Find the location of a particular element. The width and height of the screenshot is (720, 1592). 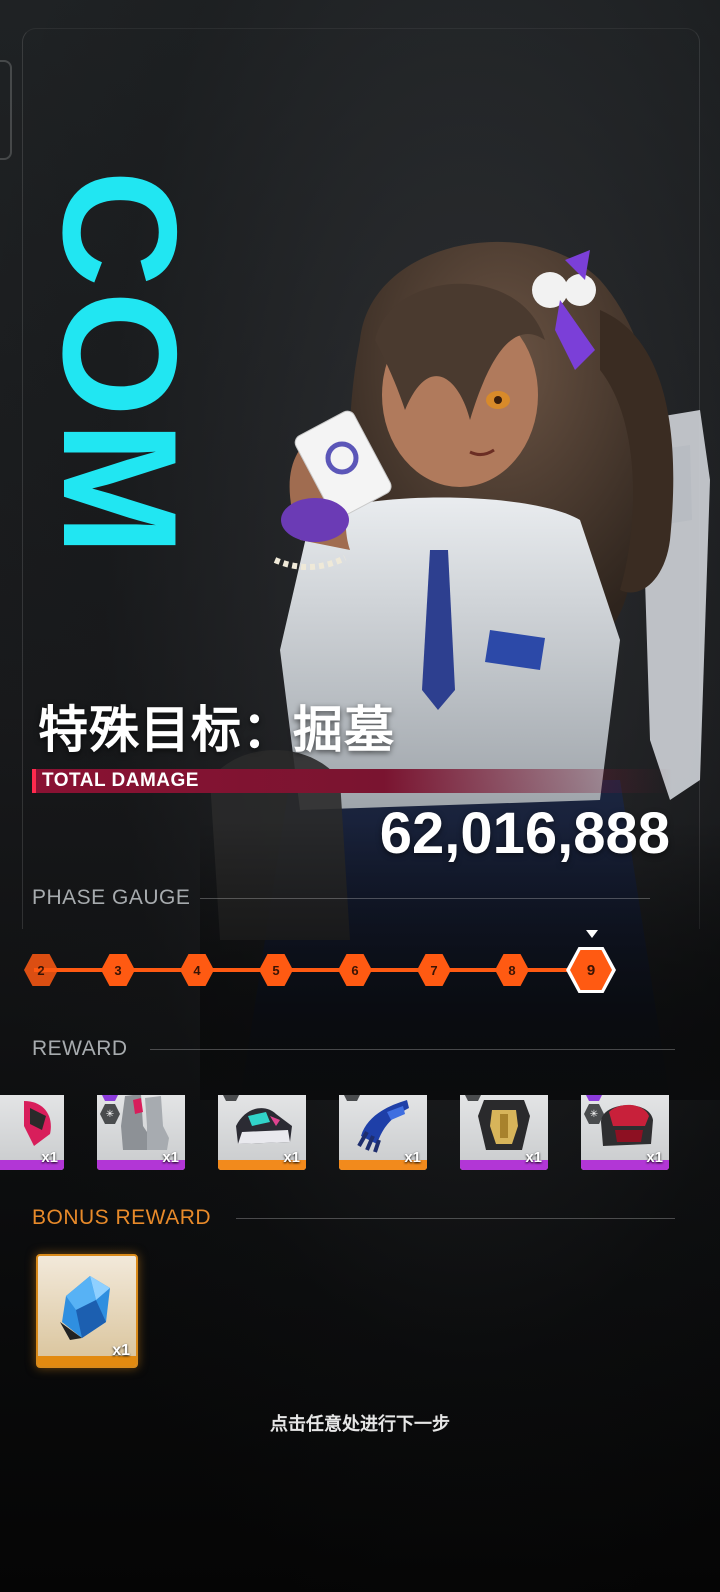

total-damage-label: TOTAL DAMAGE is located at coordinates (120, 780).